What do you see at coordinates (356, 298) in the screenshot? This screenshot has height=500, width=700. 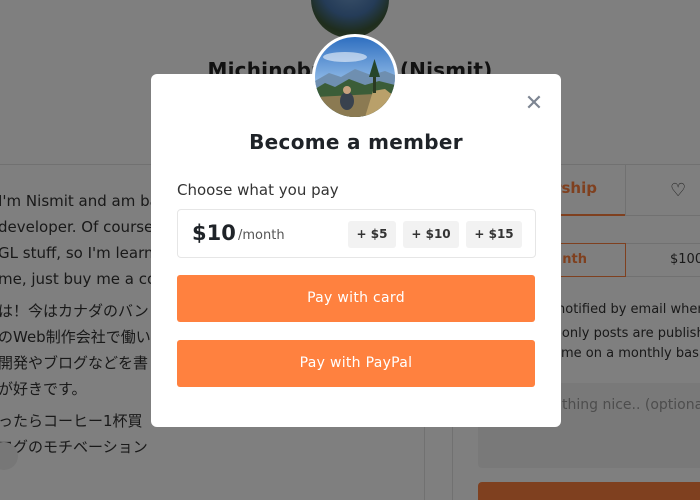 I see `pay-with-card-button: Pay with card` at bounding box center [356, 298].